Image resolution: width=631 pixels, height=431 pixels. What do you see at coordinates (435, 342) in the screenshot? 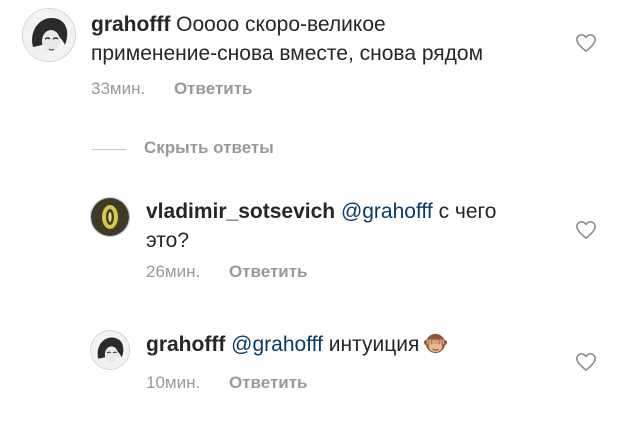
I see `see-no-evil-monkey-icon` at bounding box center [435, 342].